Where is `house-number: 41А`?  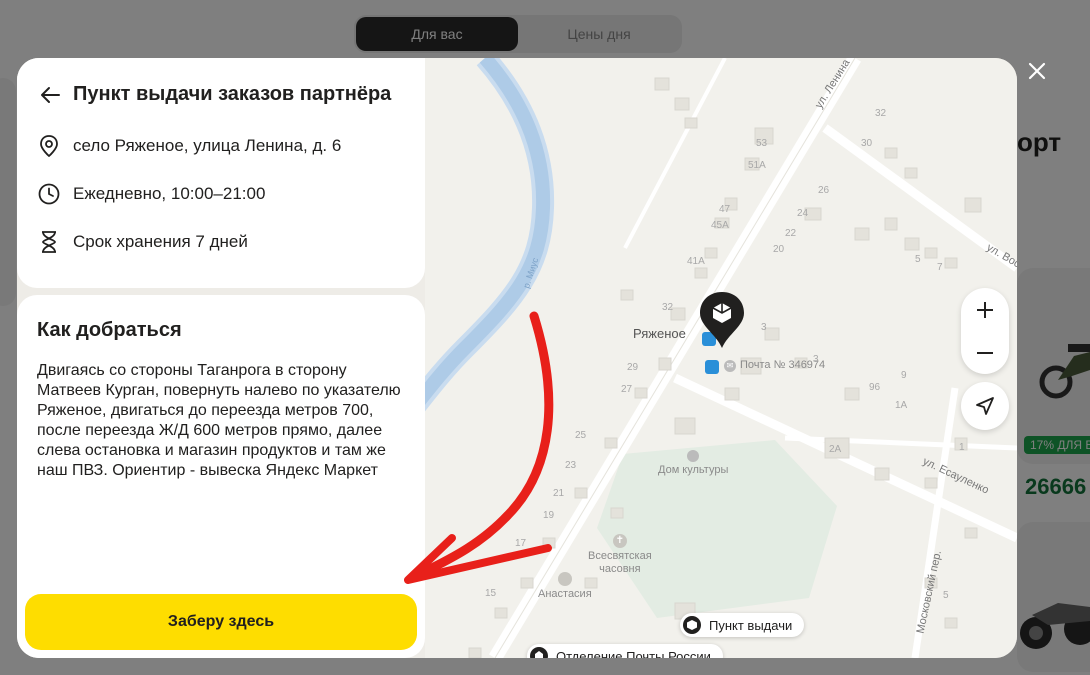
house-number: 41А is located at coordinates (696, 261).